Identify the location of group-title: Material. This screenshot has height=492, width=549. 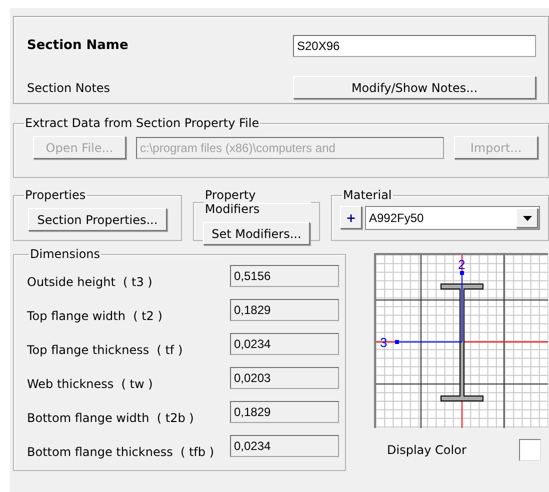
(367, 195).